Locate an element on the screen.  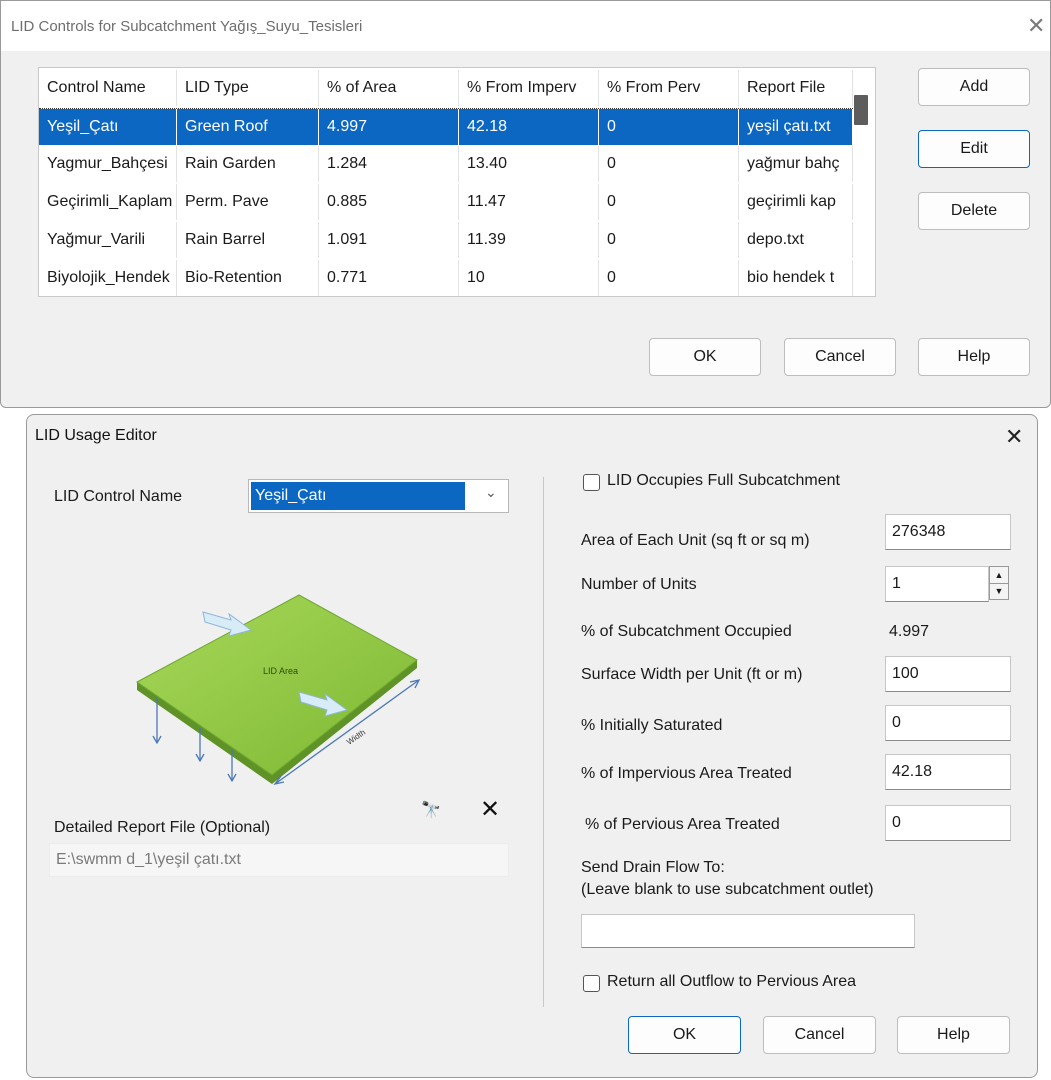
lid-area-illustration: Width LID Area is located at coordinates (278, 690).